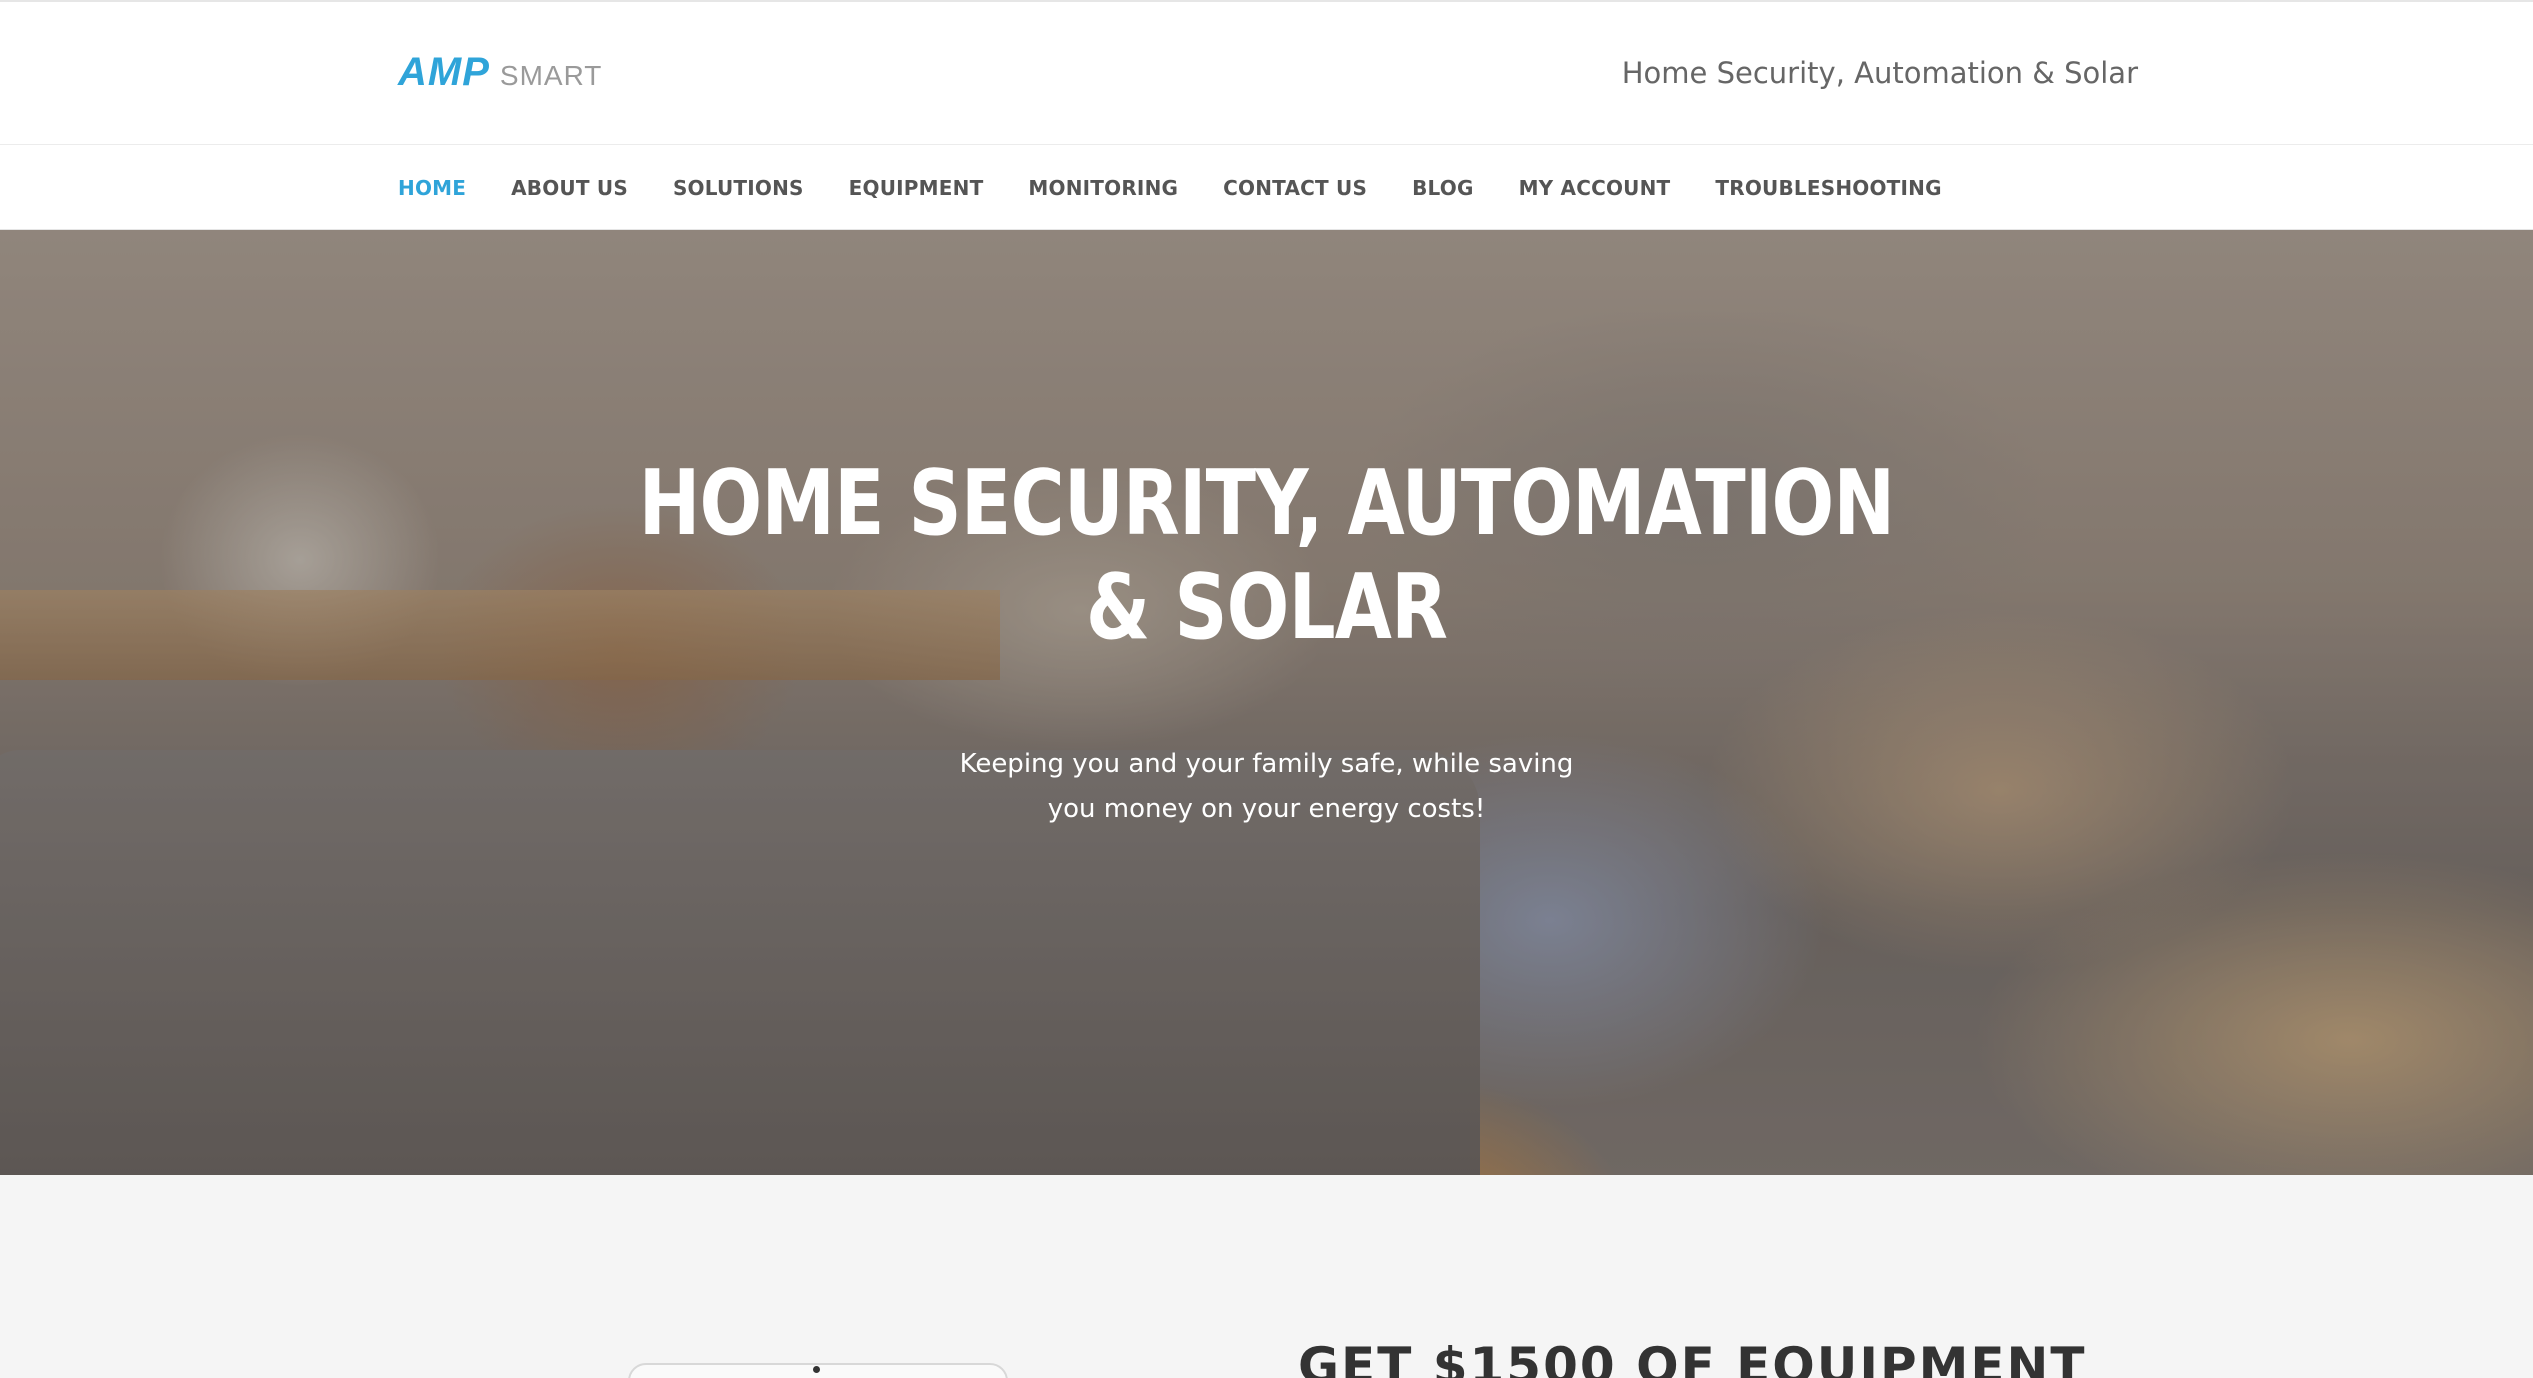  What do you see at coordinates (1879, 73) in the screenshot?
I see `header-tagline: Home Security, Automation & Solar` at bounding box center [1879, 73].